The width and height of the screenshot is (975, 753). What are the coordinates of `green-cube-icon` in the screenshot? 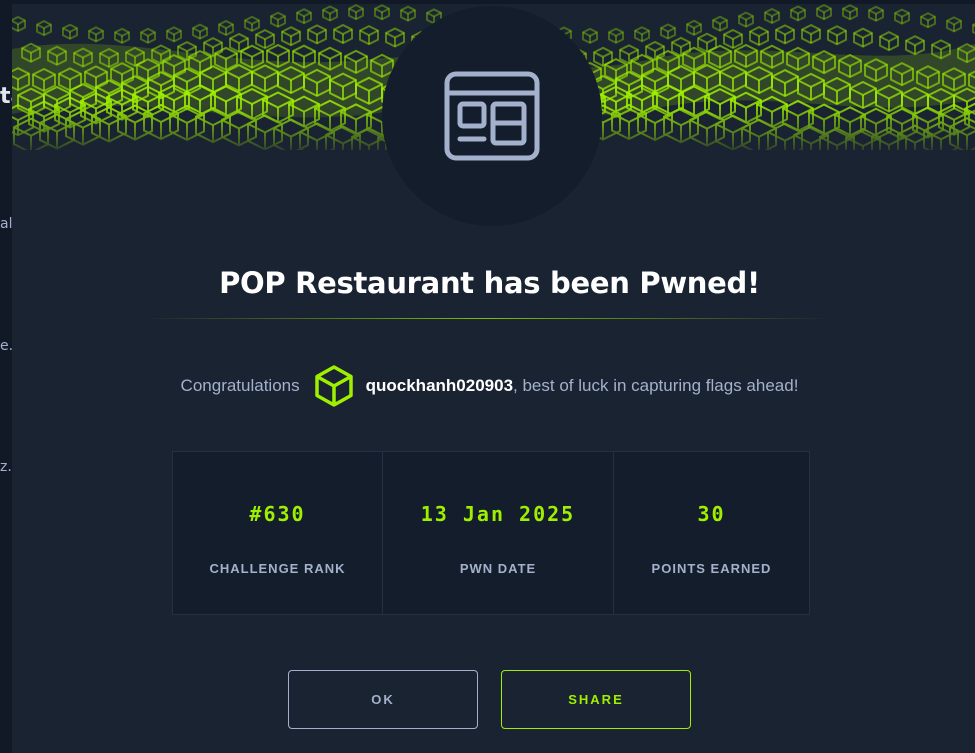 It's located at (334, 386).